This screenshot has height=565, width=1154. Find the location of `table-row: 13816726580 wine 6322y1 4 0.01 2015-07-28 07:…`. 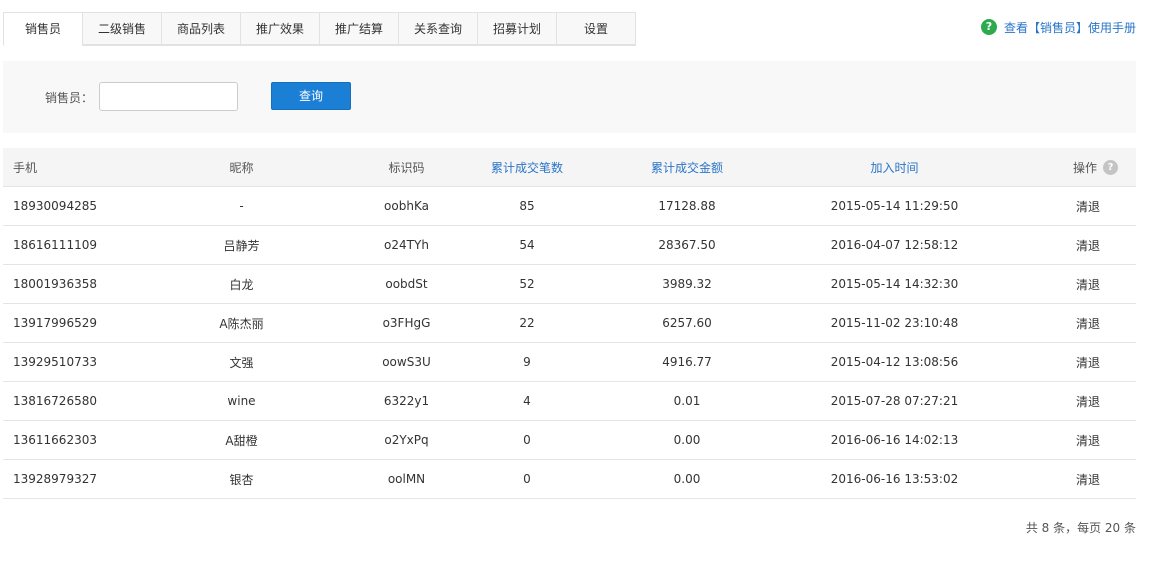

table-row: 13816726580 wine 6322y1 4 0.01 2015-07-28 07:… is located at coordinates (569, 401).